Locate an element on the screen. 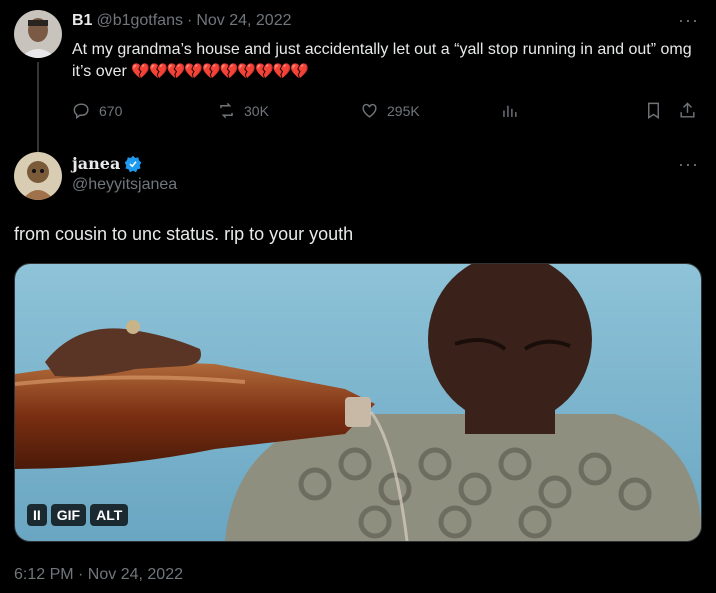  parent-action-bar: 670 30K 295K is located at coordinates (387, 113).